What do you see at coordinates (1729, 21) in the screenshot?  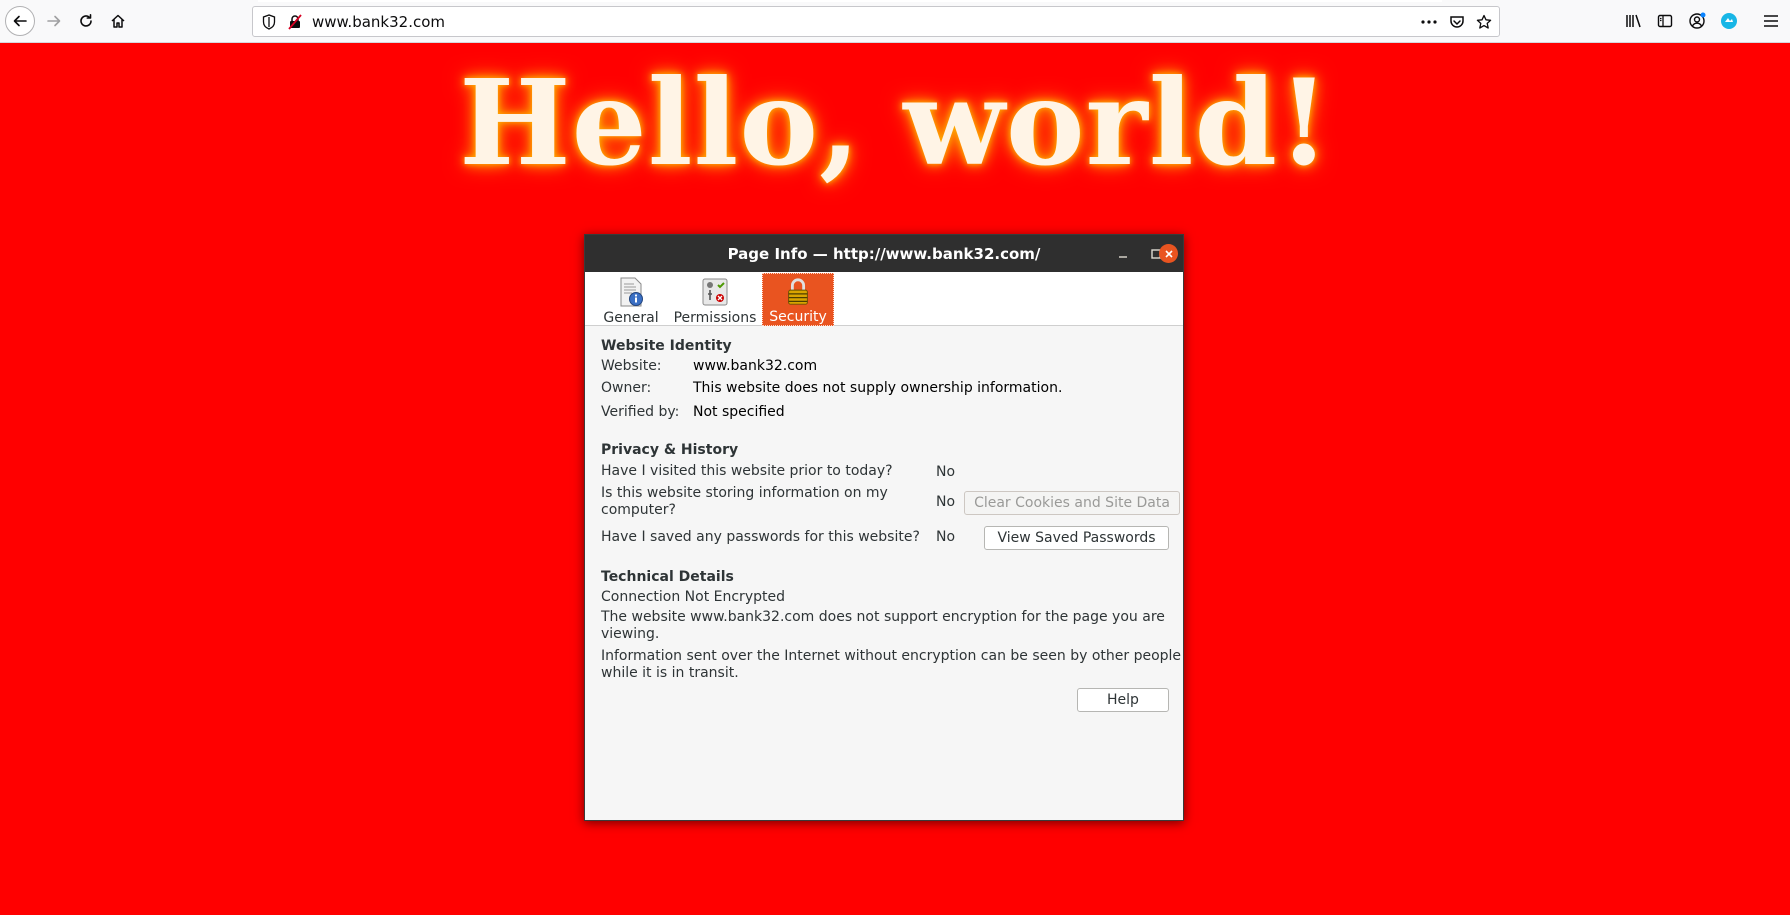 I see `extension-icon` at bounding box center [1729, 21].